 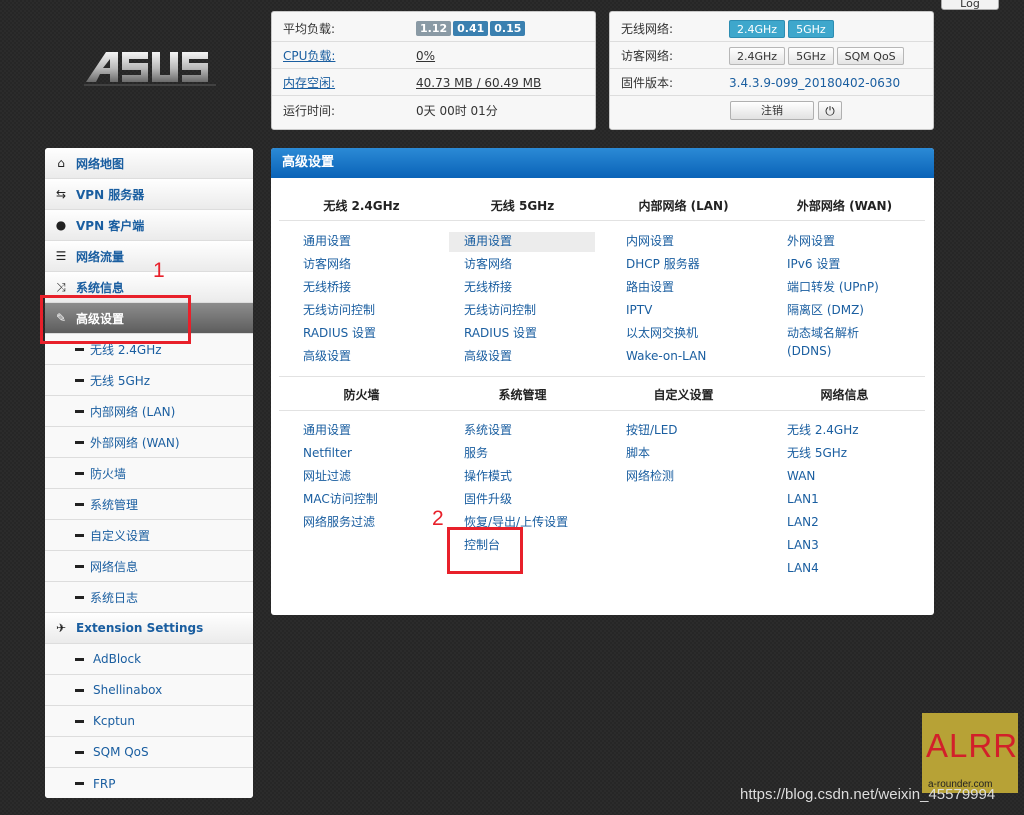 I want to click on cpu-load-row: CPU负载: 0%, so click(x=433, y=56).